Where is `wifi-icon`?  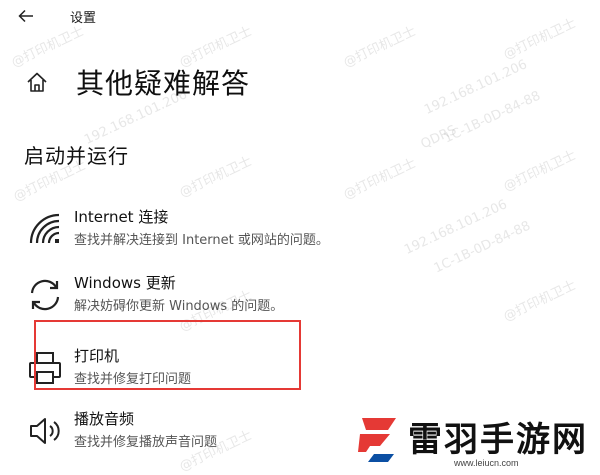 wifi-icon is located at coordinates (45, 229).